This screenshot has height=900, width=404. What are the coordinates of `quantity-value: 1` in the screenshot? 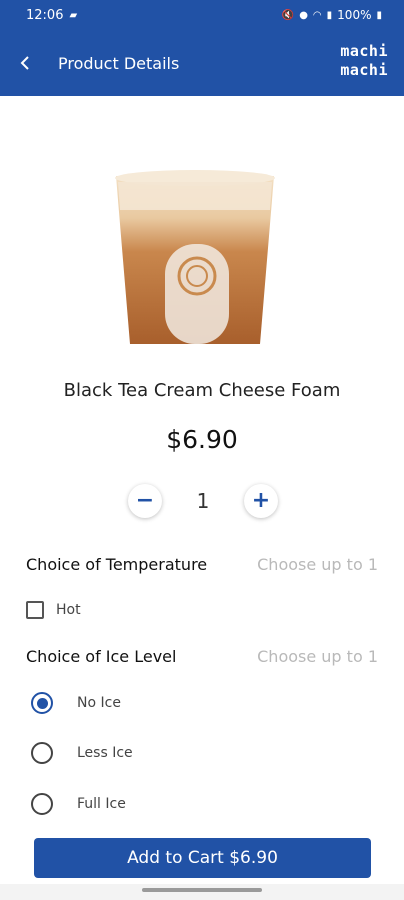 It's located at (203, 501).